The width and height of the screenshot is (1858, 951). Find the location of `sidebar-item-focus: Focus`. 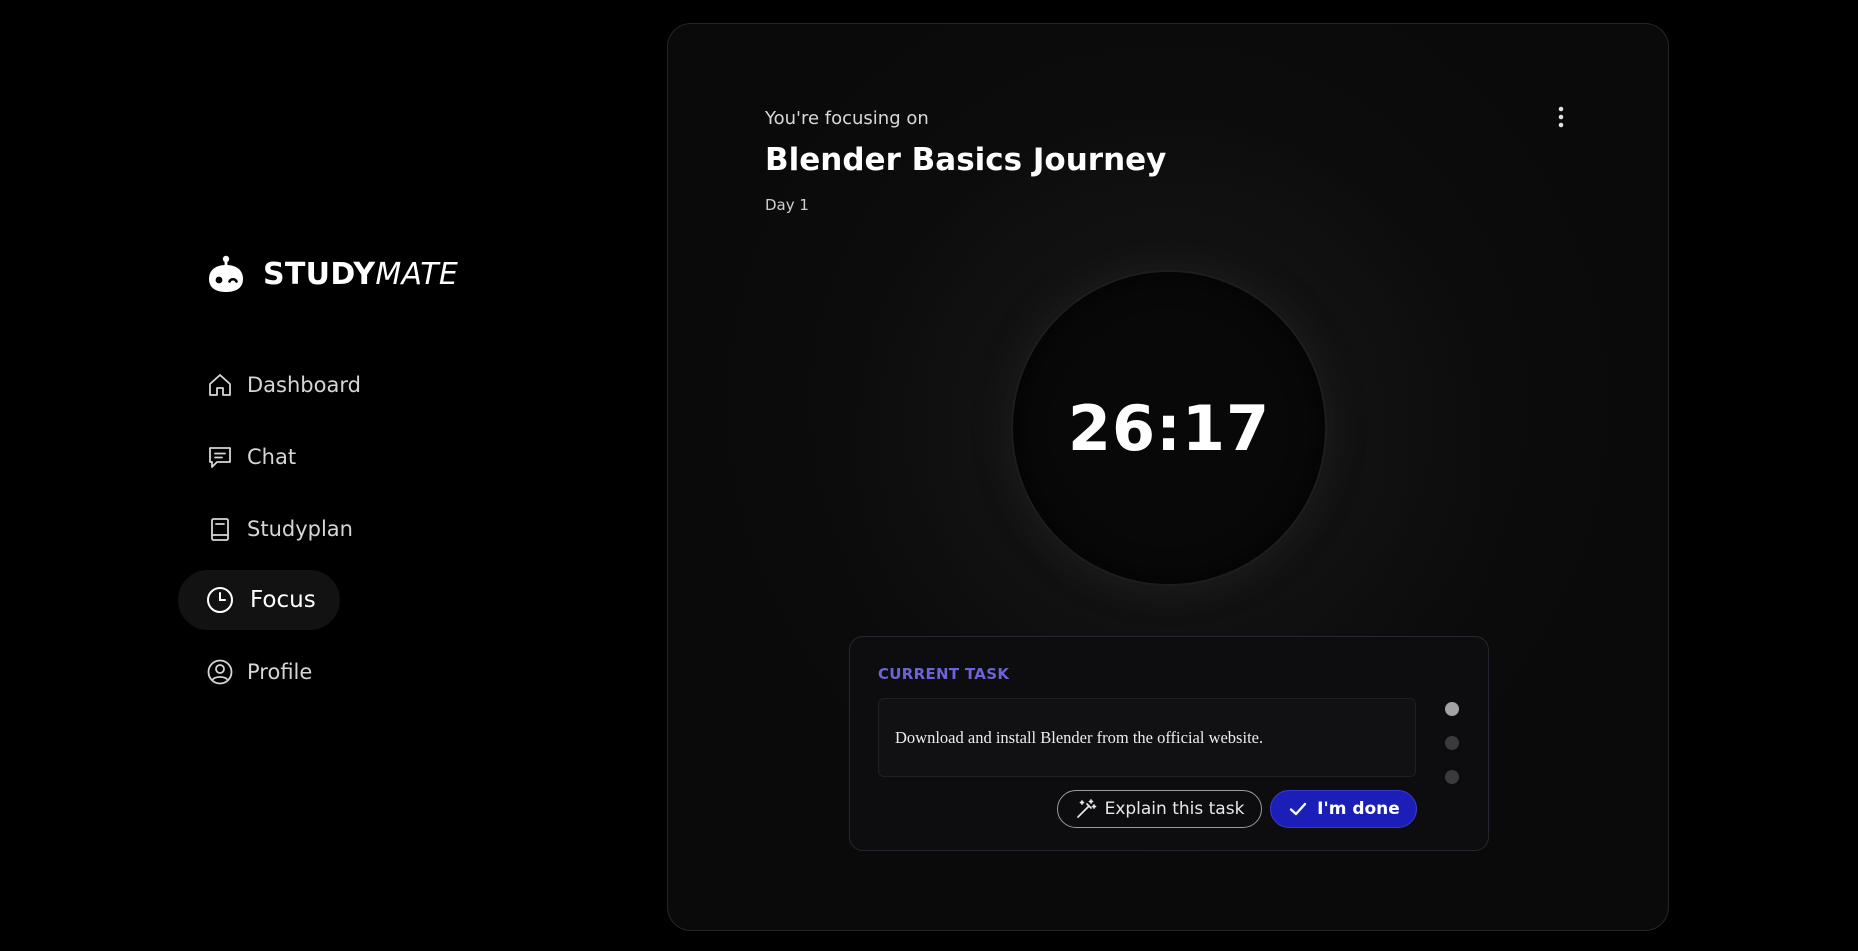

sidebar-item-focus: Focus is located at coordinates (259, 600).